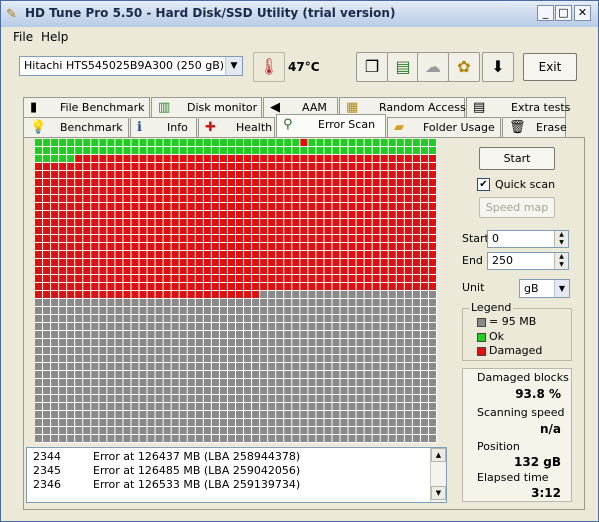 This screenshot has height=522, width=599. Describe the element at coordinates (438, 475) in the screenshot. I see `log-scrollbar: ▲ ▼` at that location.